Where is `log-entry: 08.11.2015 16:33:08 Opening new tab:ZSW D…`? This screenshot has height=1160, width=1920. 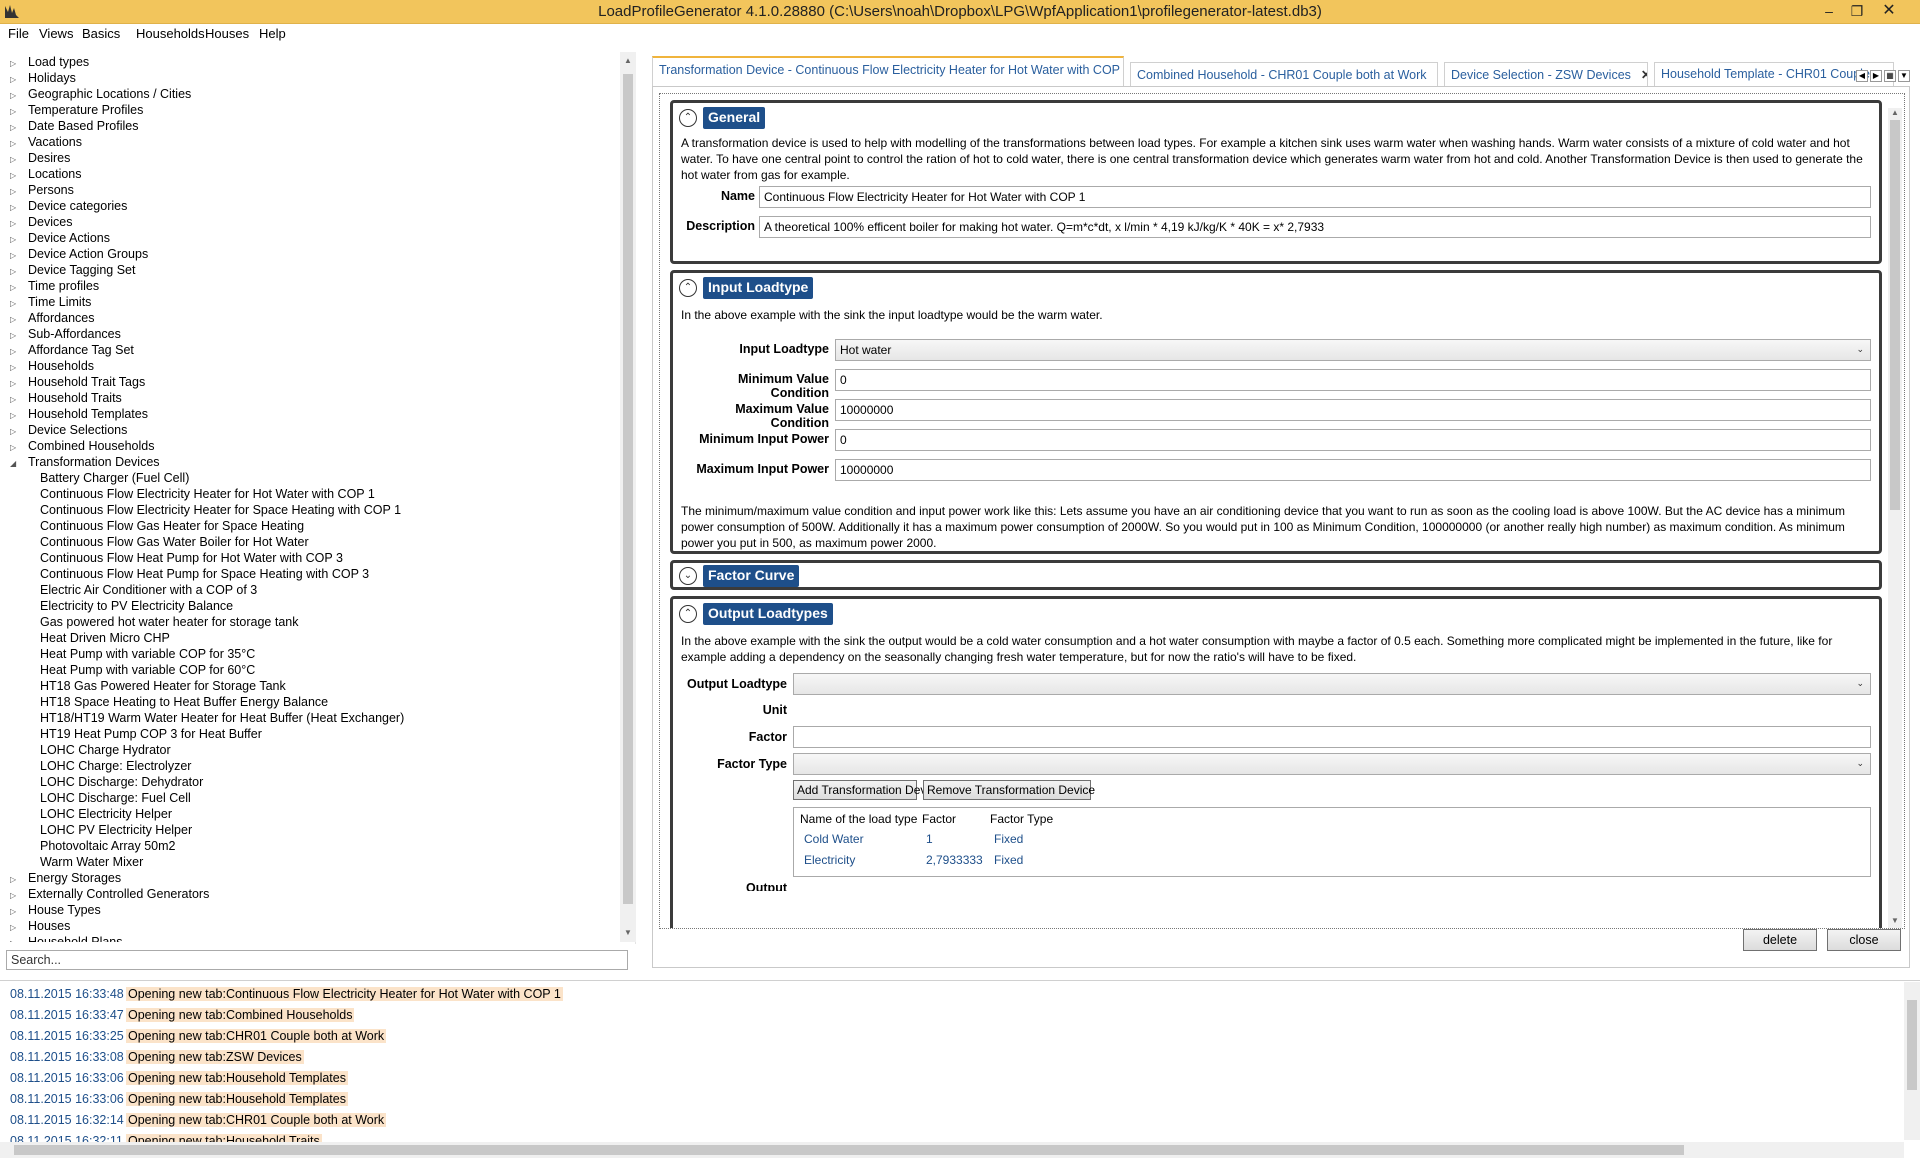 log-entry: 08.11.2015 16:33:08 Opening new tab:ZSW D… is located at coordinates (157, 1057).